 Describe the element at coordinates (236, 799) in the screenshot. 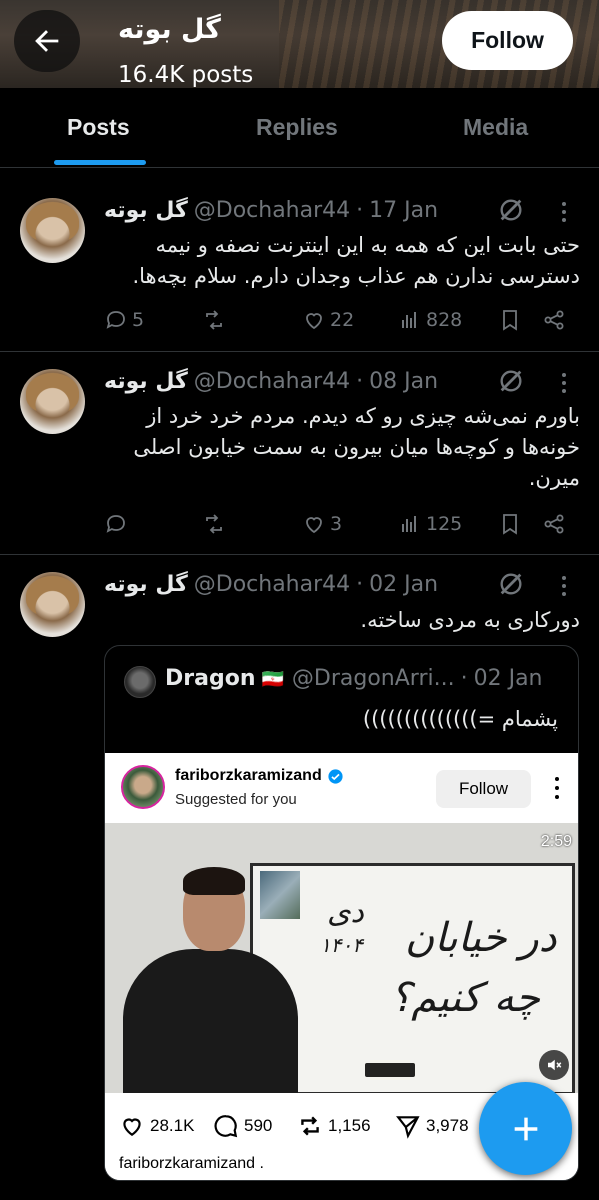

I see `ig-suggested-label: Suggested for you` at that location.